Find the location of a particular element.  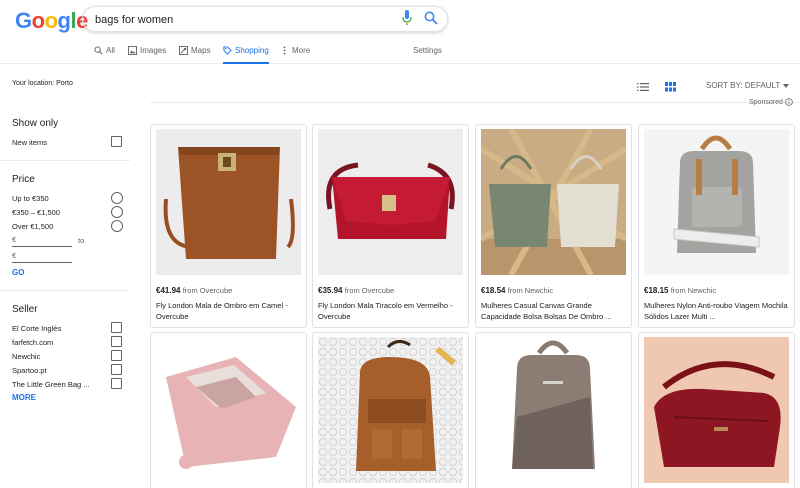

google-logo: Google is located at coordinates (51, 21).